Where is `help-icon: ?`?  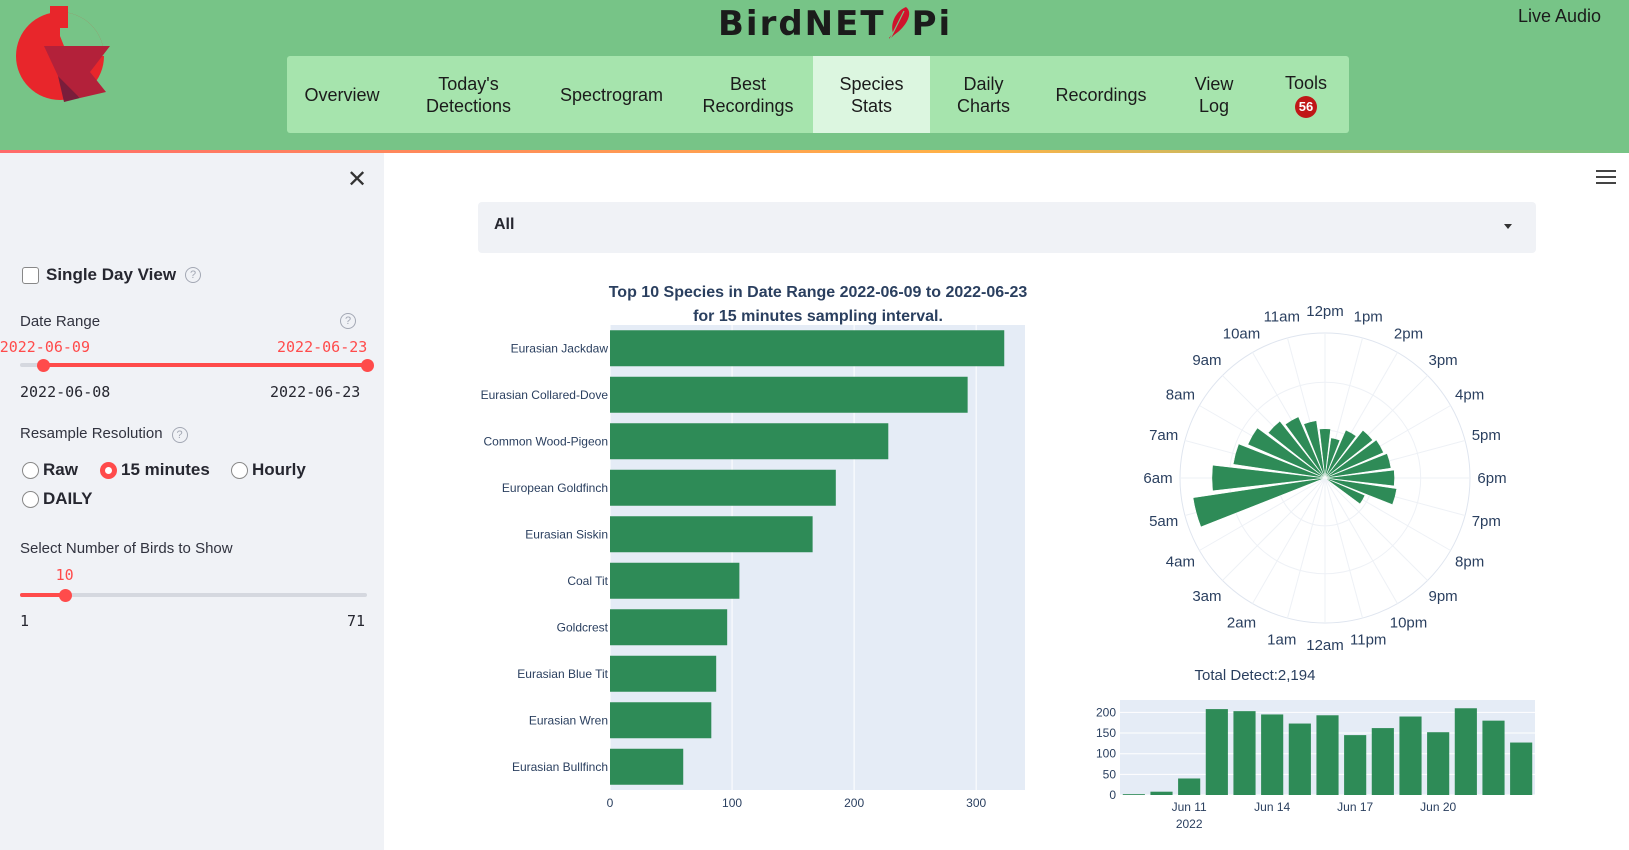 help-icon: ? is located at coordinates (193, 275).